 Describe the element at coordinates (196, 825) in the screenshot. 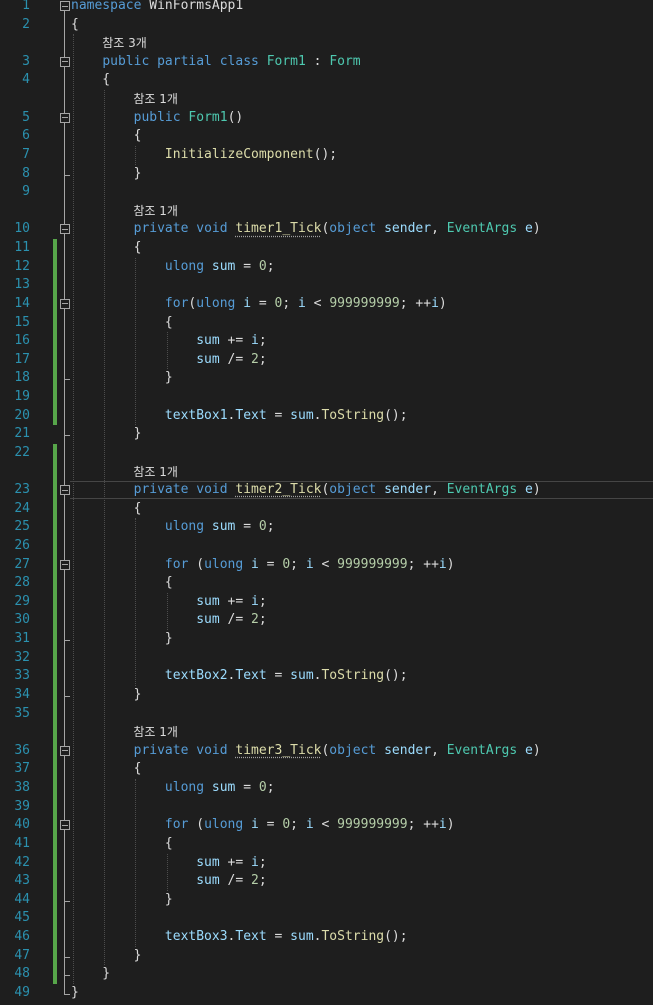

I see `code-token: (` at that location.